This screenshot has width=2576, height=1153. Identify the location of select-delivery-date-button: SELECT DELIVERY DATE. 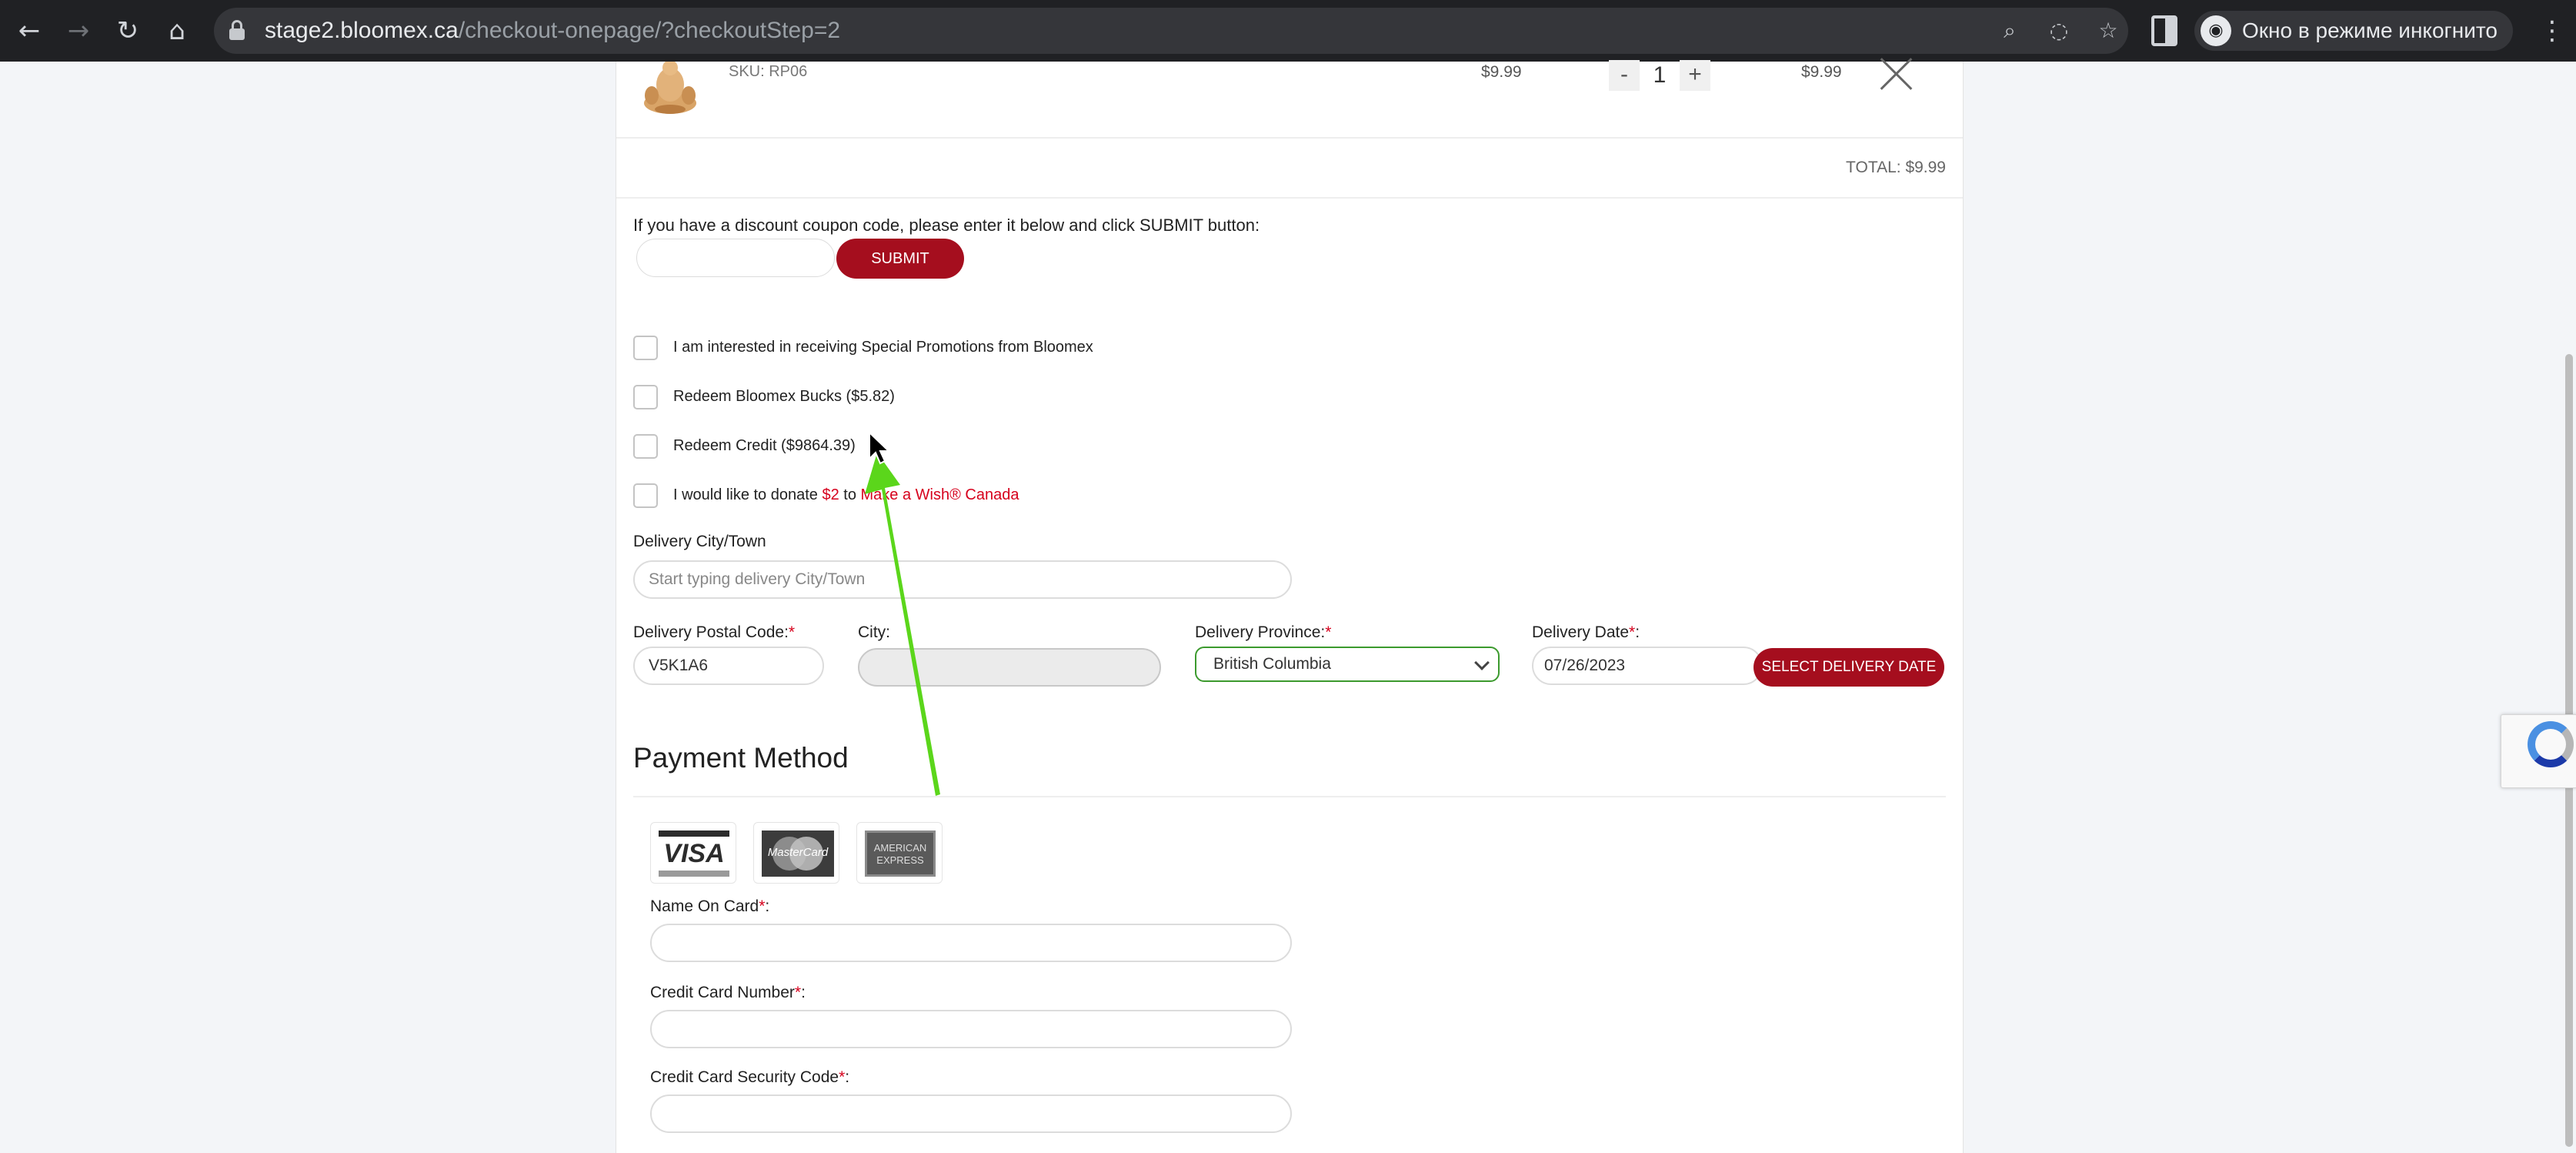
(1848, 667).